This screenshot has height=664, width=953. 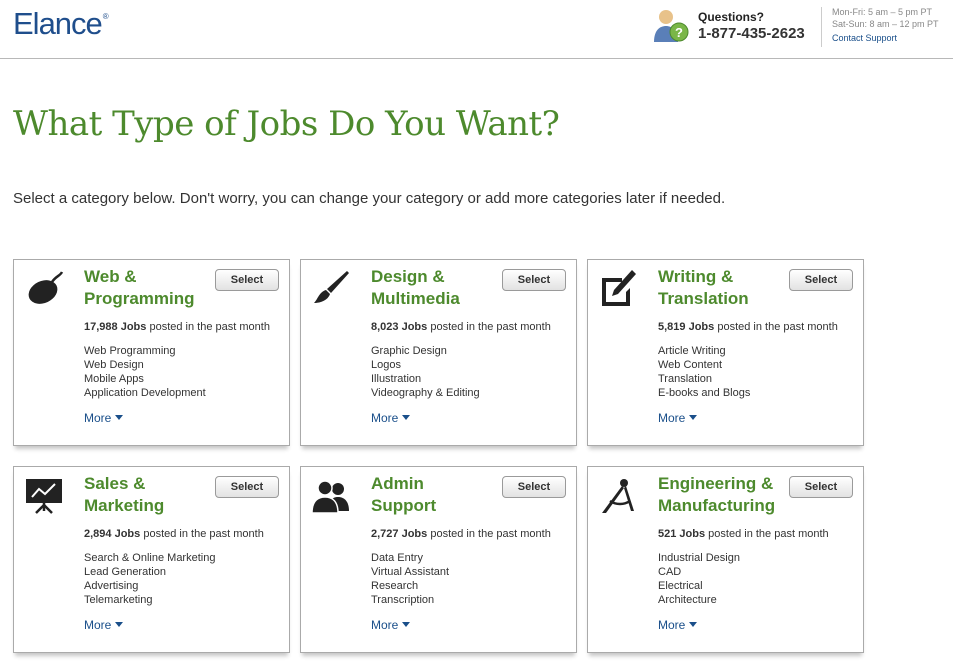 I want to click on skill-item: Graphic Design, so click(x=409, y=351).